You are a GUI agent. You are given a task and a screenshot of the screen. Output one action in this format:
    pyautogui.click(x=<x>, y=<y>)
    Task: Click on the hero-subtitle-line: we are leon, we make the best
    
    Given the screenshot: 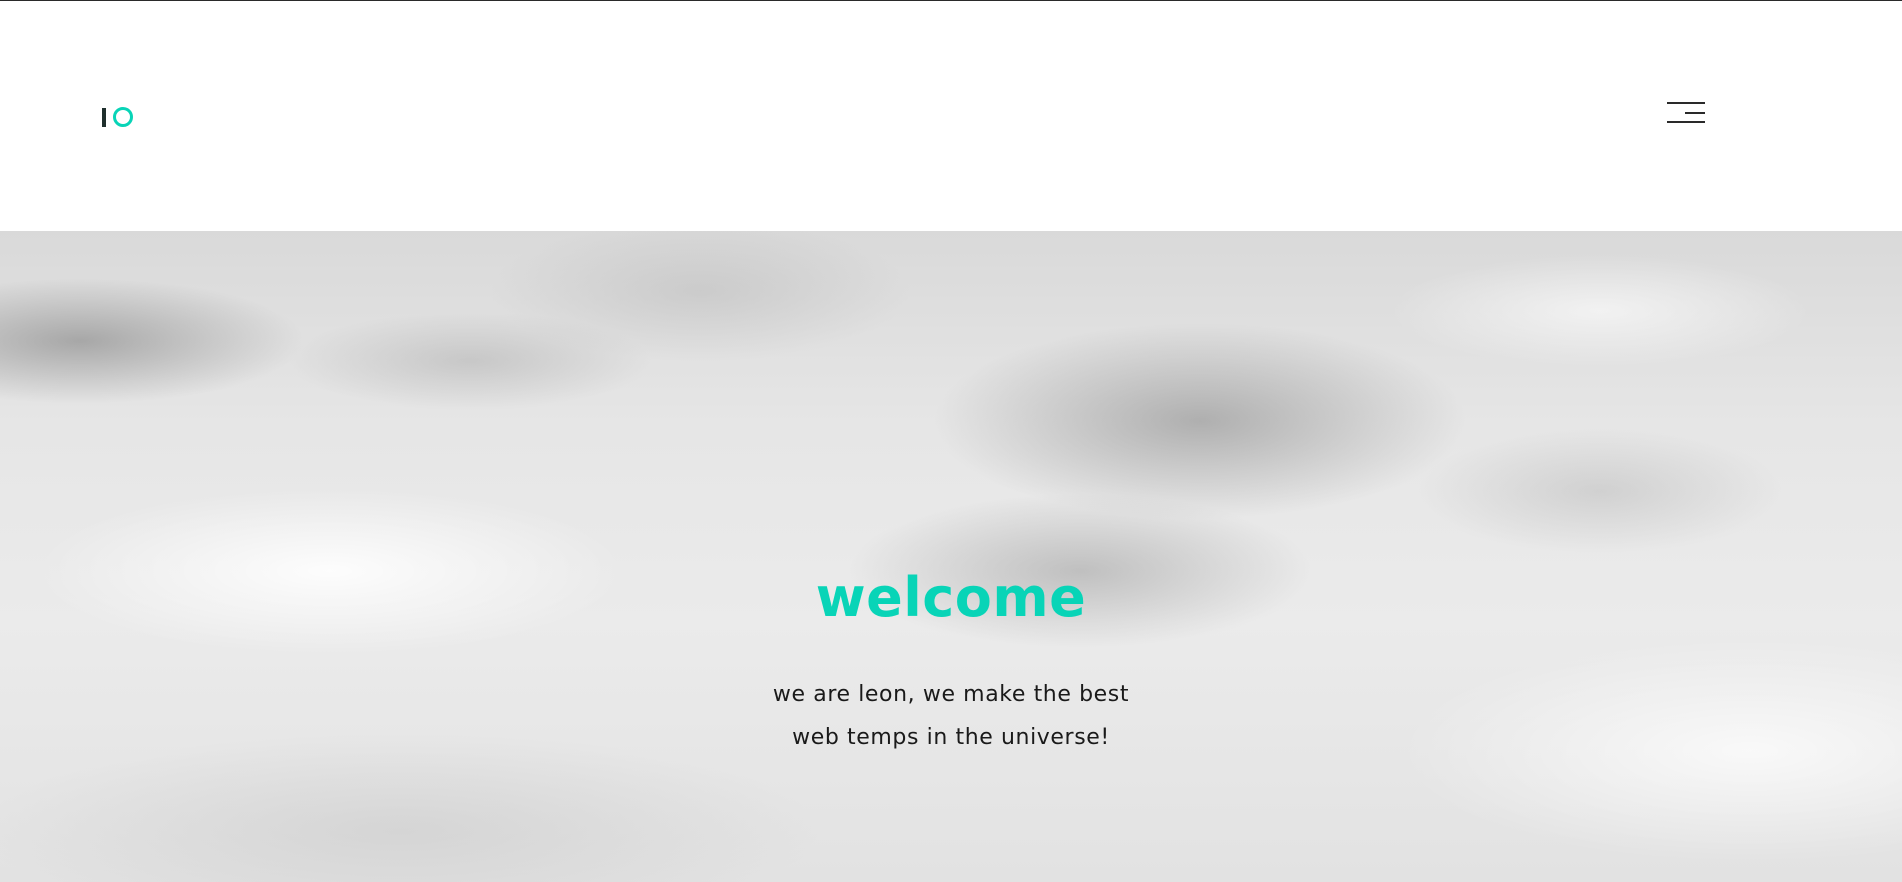 What is the action you would take?
    pyautogui.click(x=951, y=694)
    